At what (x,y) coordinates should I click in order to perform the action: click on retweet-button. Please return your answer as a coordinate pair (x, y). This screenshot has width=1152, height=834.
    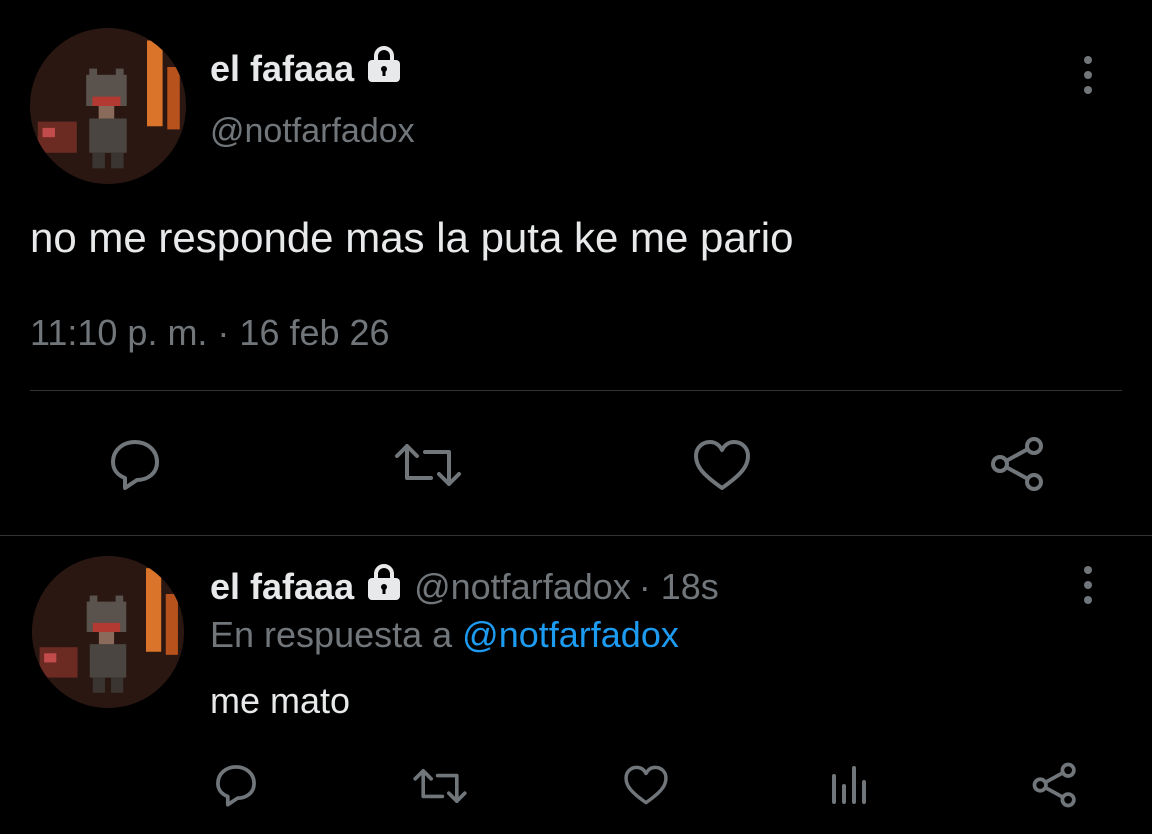
    Looking at the image, I should click on (428, 465).